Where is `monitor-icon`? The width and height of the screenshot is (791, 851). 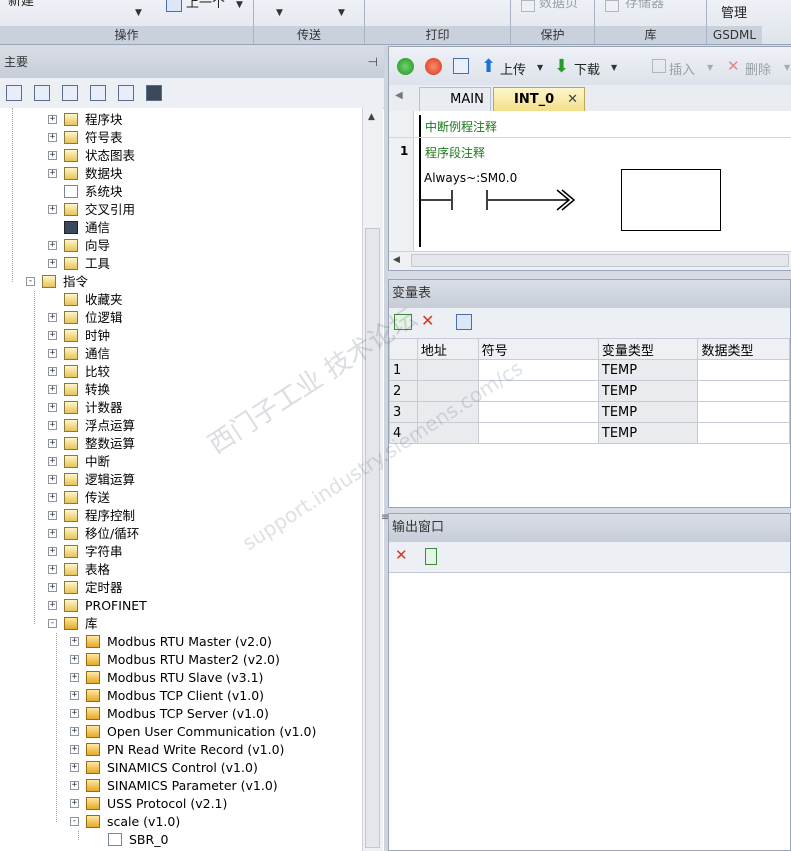
monitor-icon is located at coordinates (154, 93).